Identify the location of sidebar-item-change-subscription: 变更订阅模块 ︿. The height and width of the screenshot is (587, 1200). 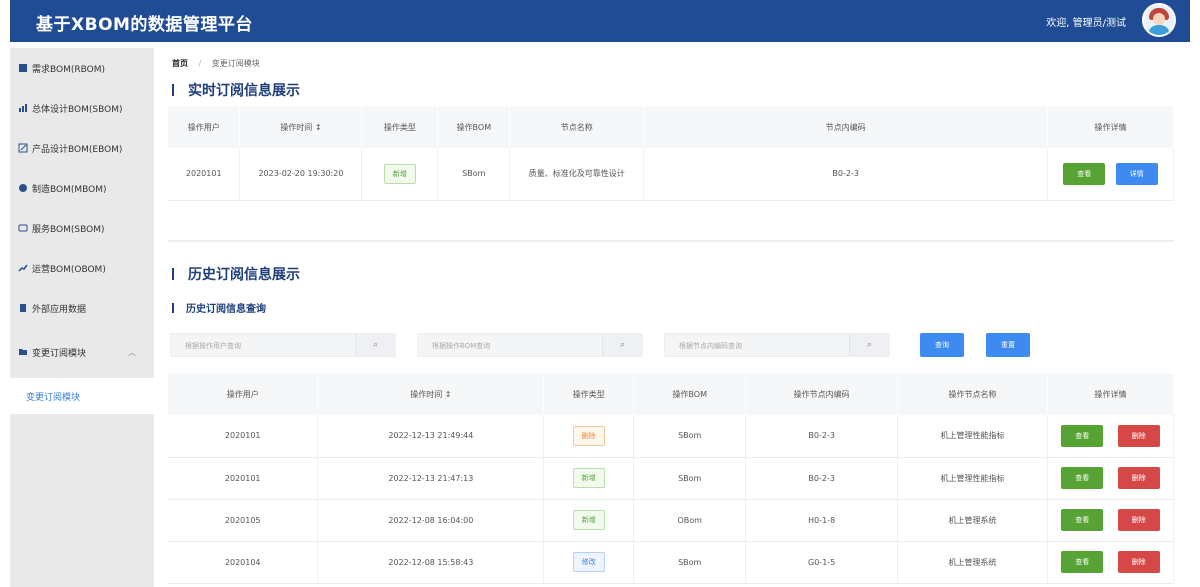
(82, 352).